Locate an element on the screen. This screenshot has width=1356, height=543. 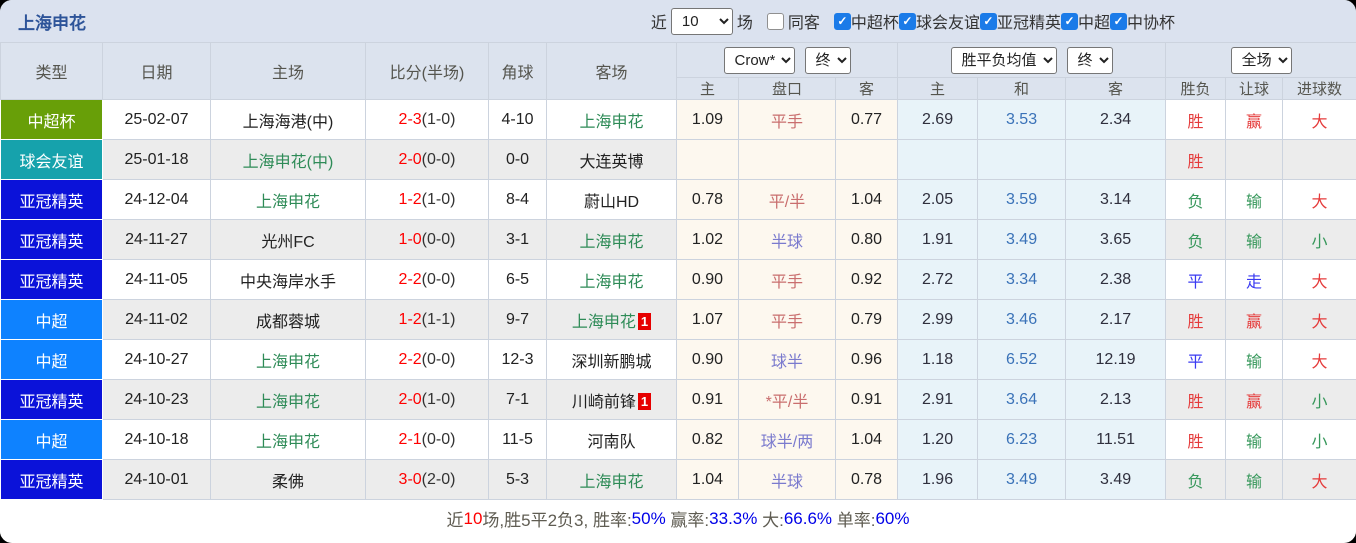
corner-count: 5-3 is located at coordinates (517, 479).